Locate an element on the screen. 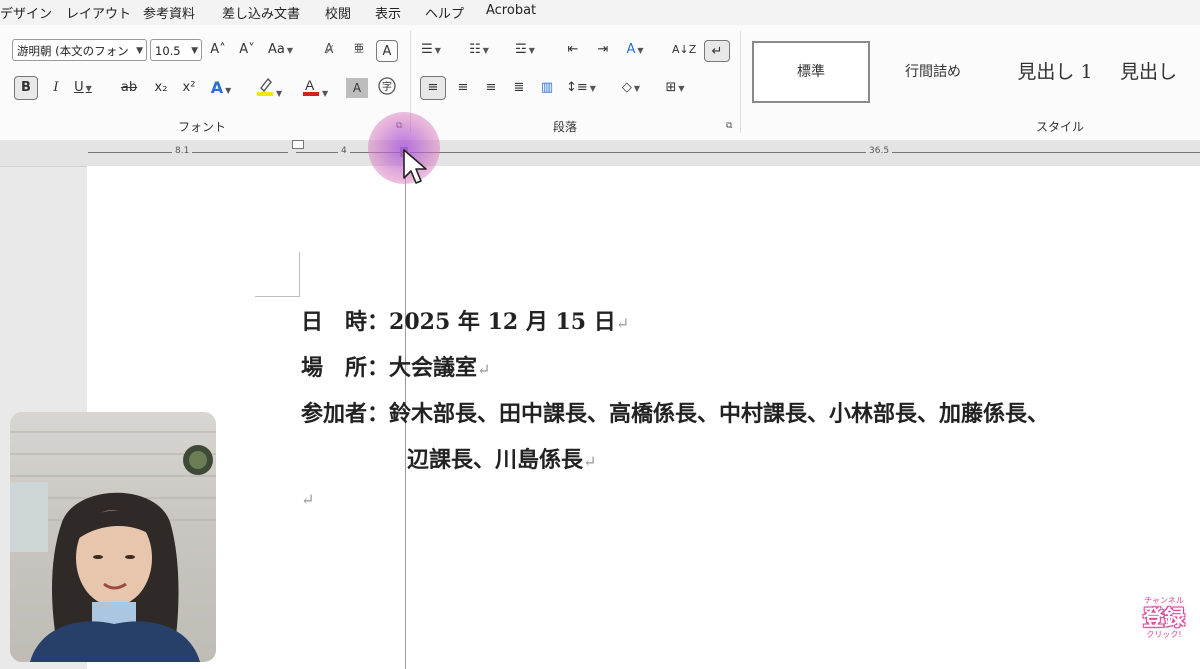 Image resolution: width=1200 pixels, height=669 pixels. highlight-color-button: ▼ is located at coordinates (269, 88).